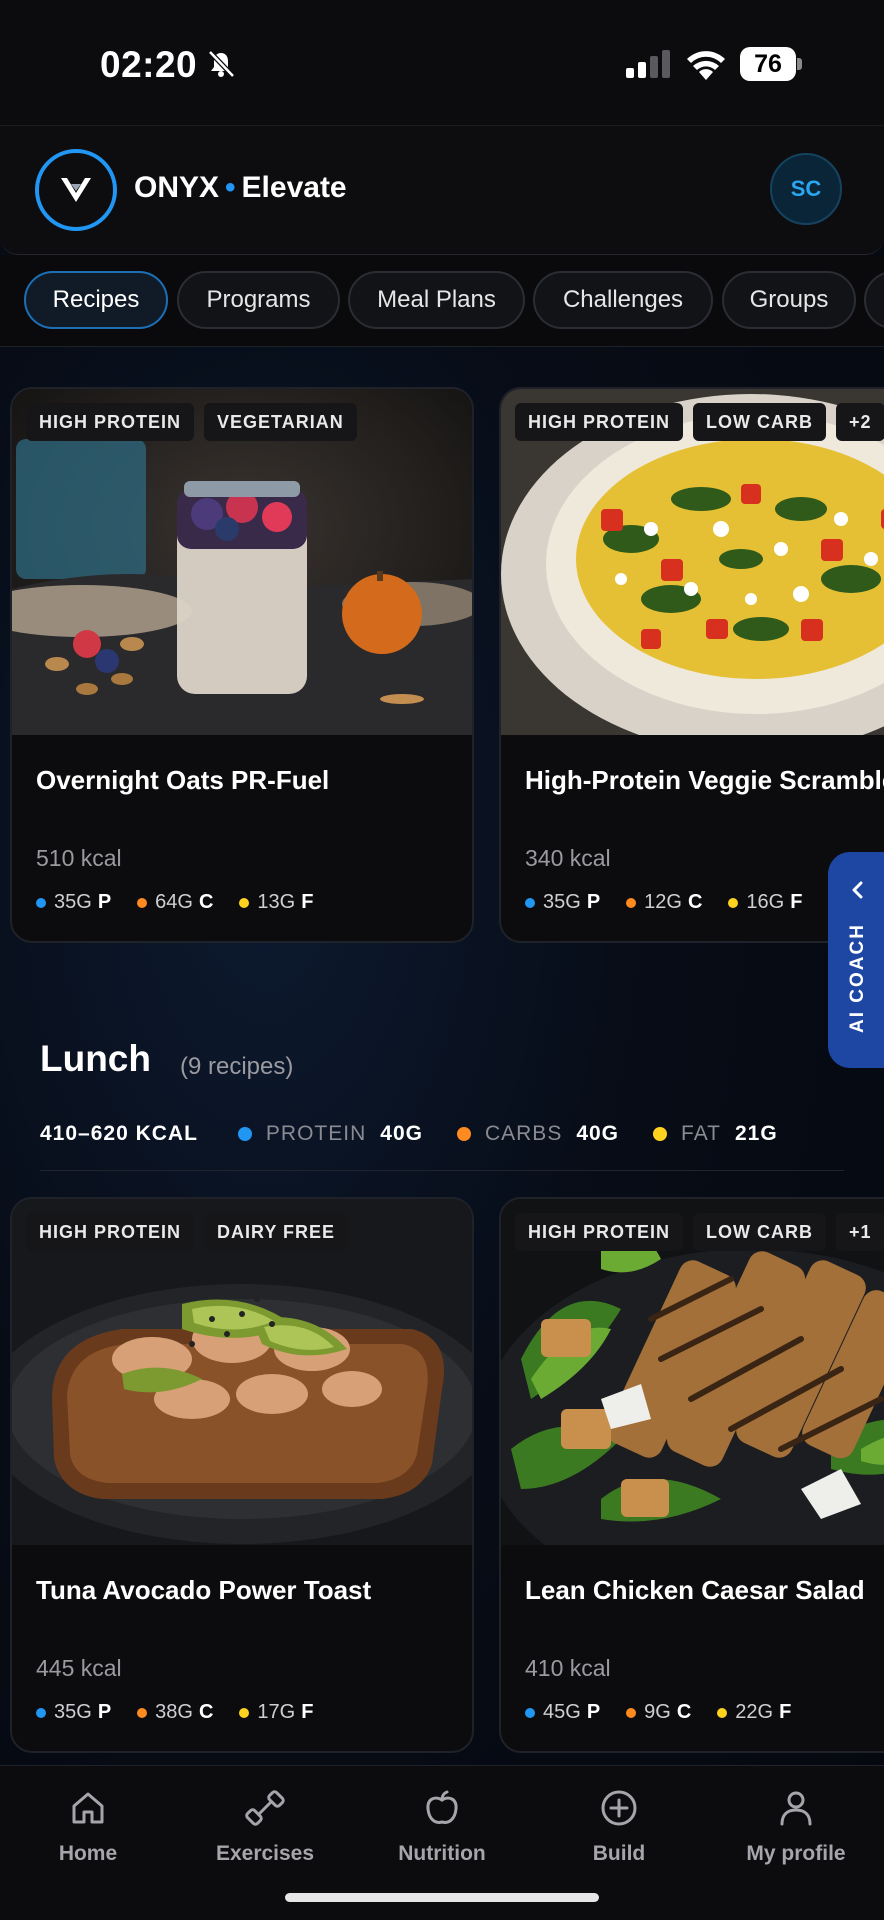  I want to click on app-header: ONYX • Elevate SC, so click(442, 190).